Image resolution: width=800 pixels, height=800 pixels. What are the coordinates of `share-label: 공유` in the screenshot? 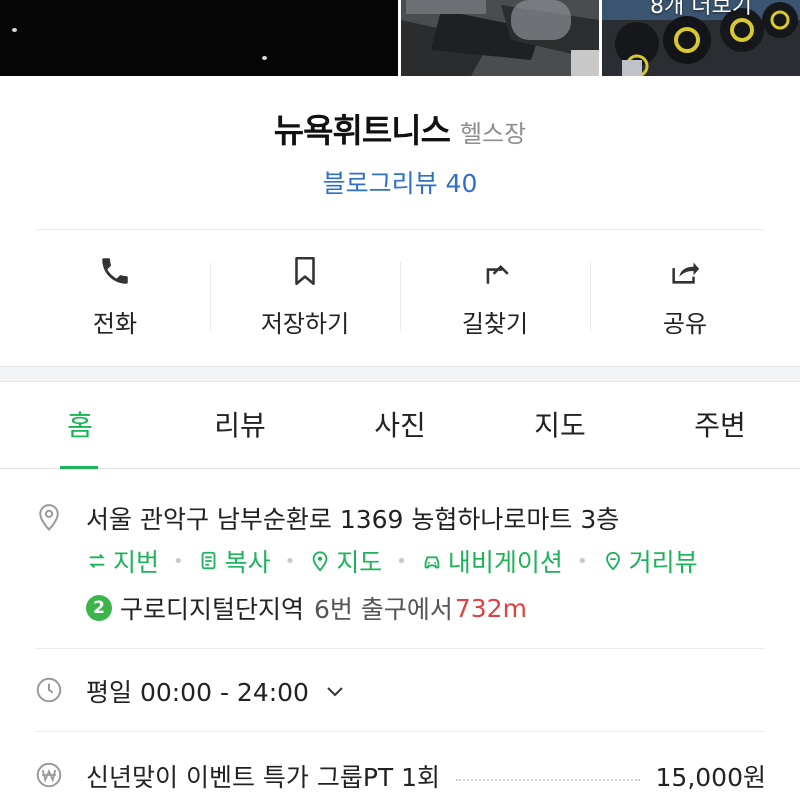 It's located at (685, 324).